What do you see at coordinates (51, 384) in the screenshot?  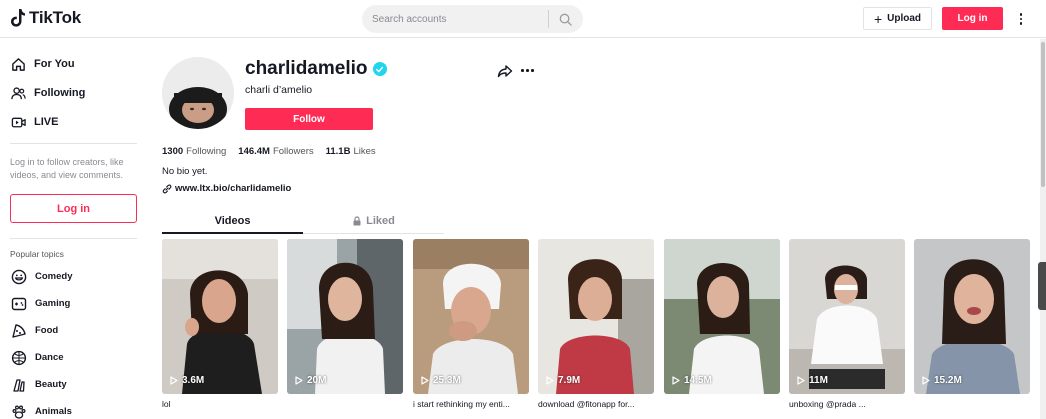 I see `topic-label: Beauty` at bounding box center [51, 384].